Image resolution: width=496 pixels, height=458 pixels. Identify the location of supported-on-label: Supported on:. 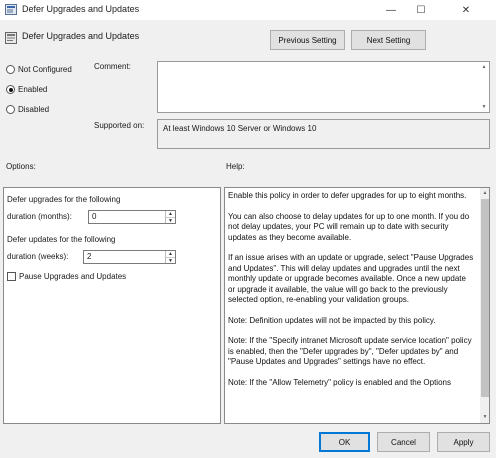
(119, 125).